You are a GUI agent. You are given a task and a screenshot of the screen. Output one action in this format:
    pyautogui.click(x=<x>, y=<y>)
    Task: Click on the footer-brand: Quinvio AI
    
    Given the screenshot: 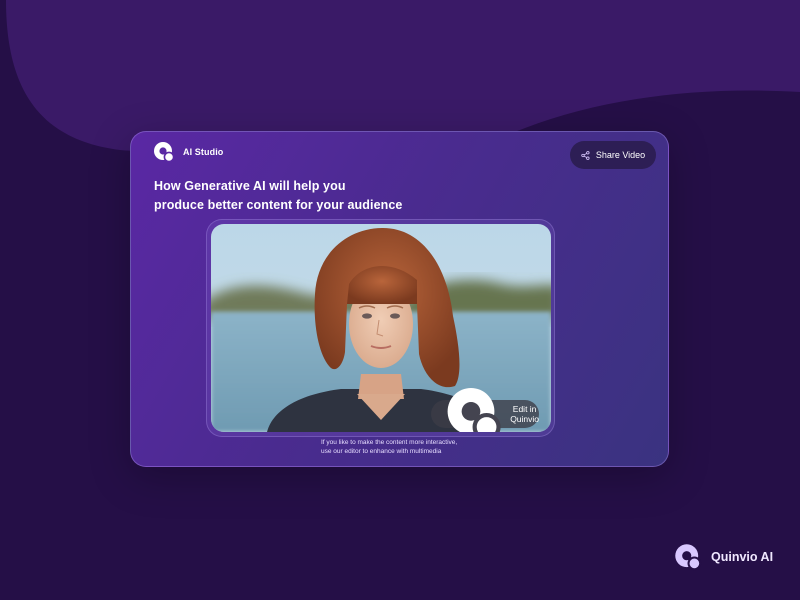 What is the action you would take?
    pyautogui.click(x=723, y=557)
    